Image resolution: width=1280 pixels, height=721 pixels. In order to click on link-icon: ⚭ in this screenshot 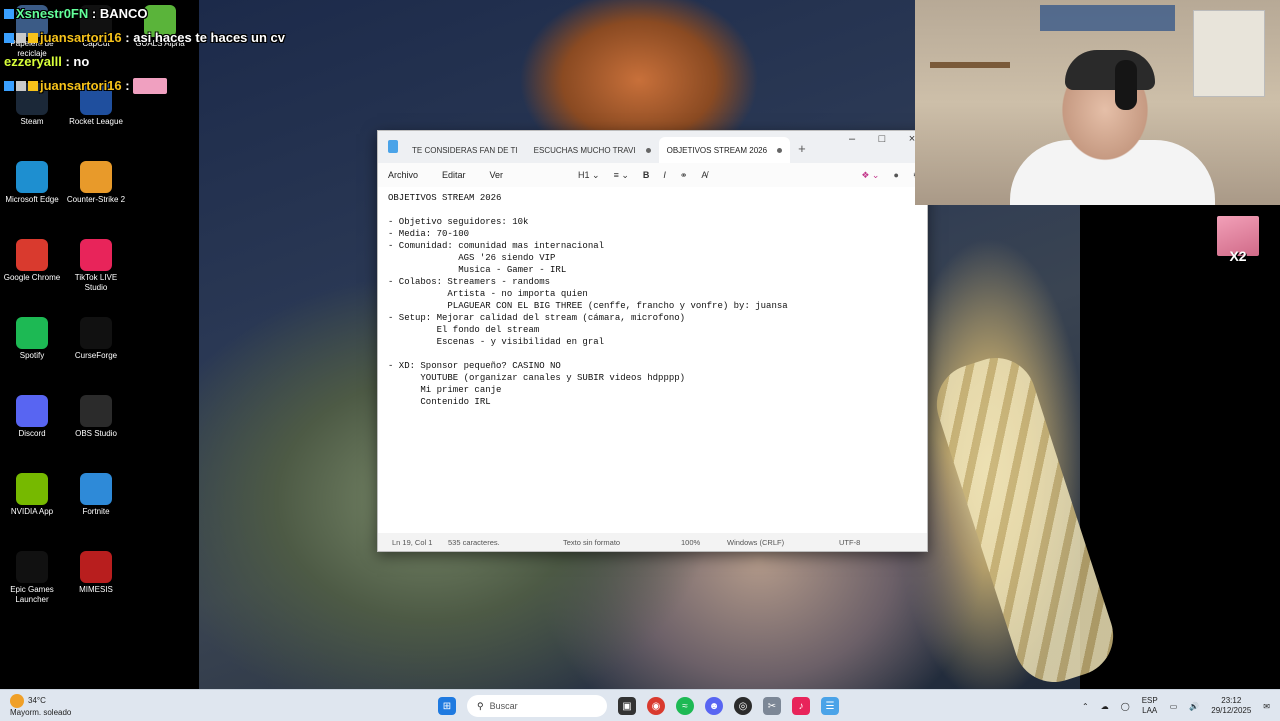, I will do `click(684, 175)`.